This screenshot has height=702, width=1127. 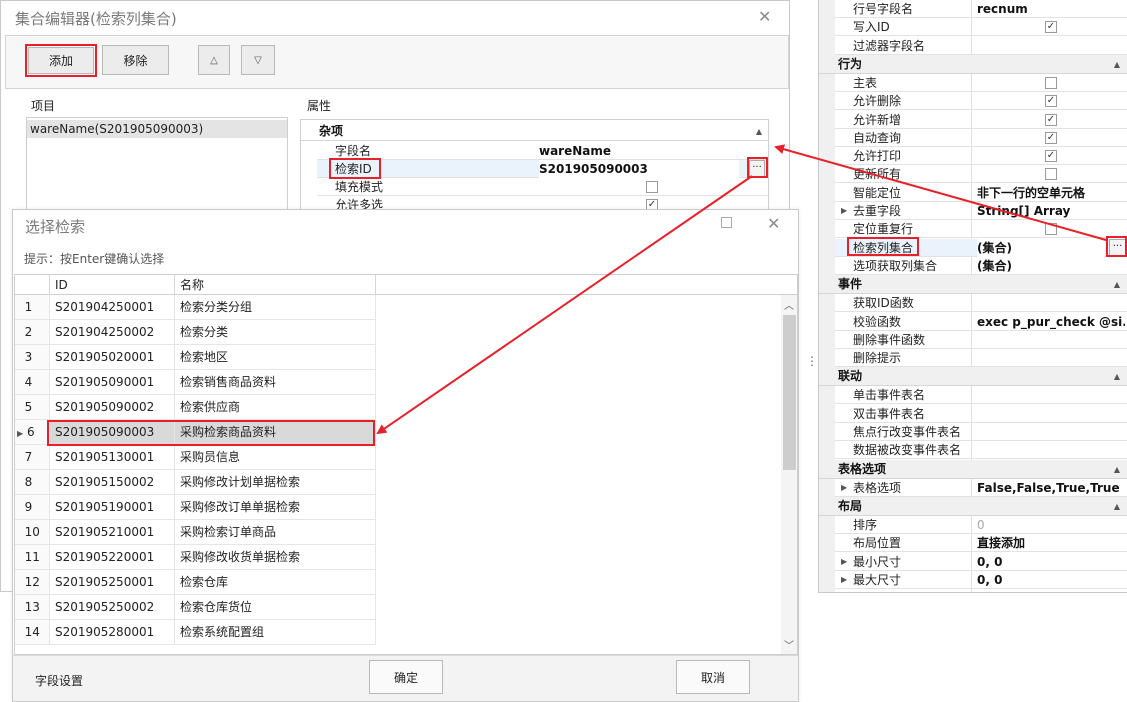 I want to click on field-settings-link: 字段设置, so click(x=59, y=680).